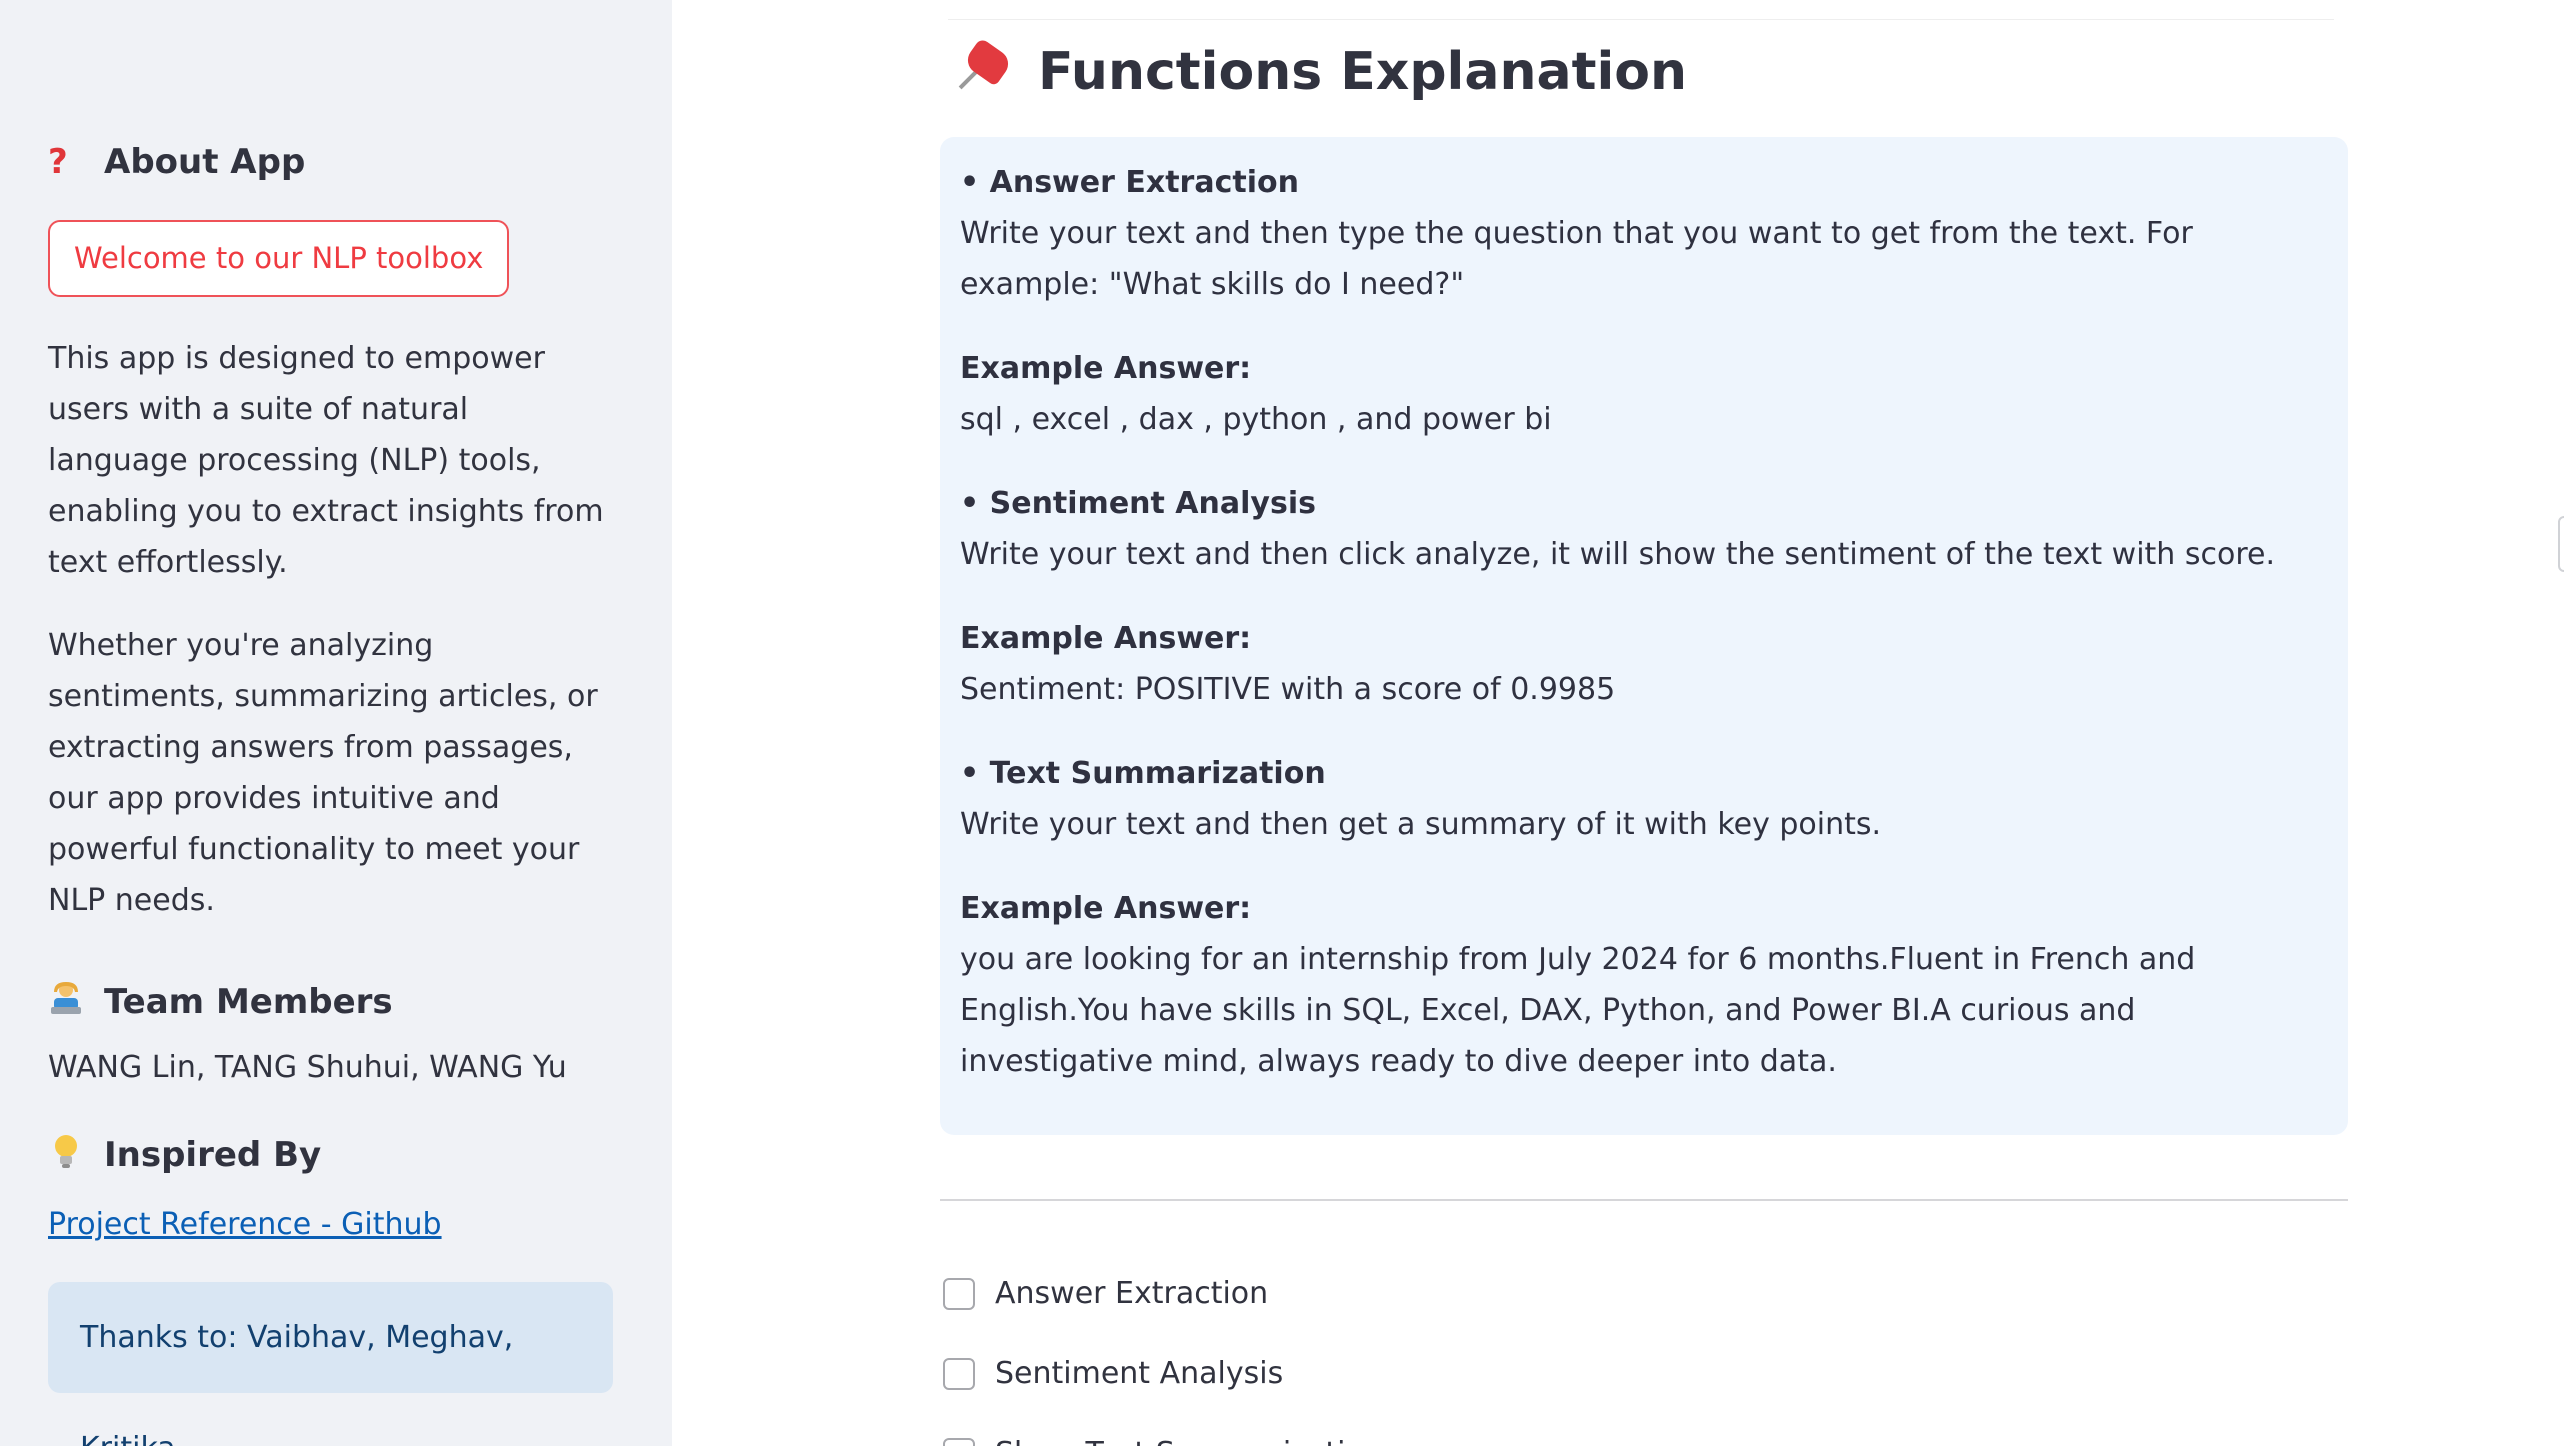 This screenshot has height=1446, width=2564. I want to click on github-reference-link: Project Reference - Github, so click(245, 1224).